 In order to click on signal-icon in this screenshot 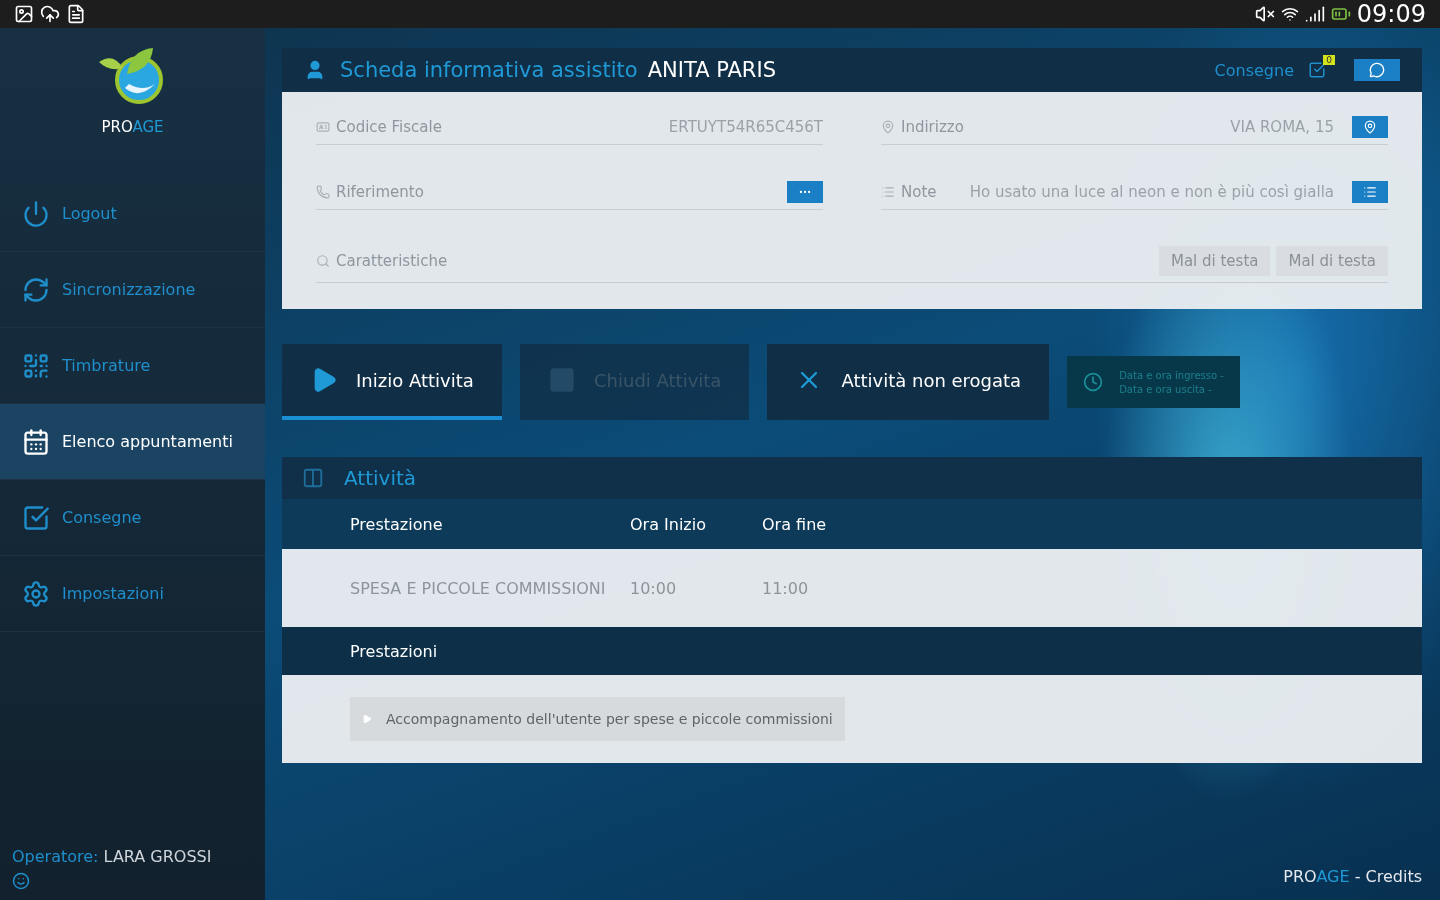, I will do `click(1314, 14)`.